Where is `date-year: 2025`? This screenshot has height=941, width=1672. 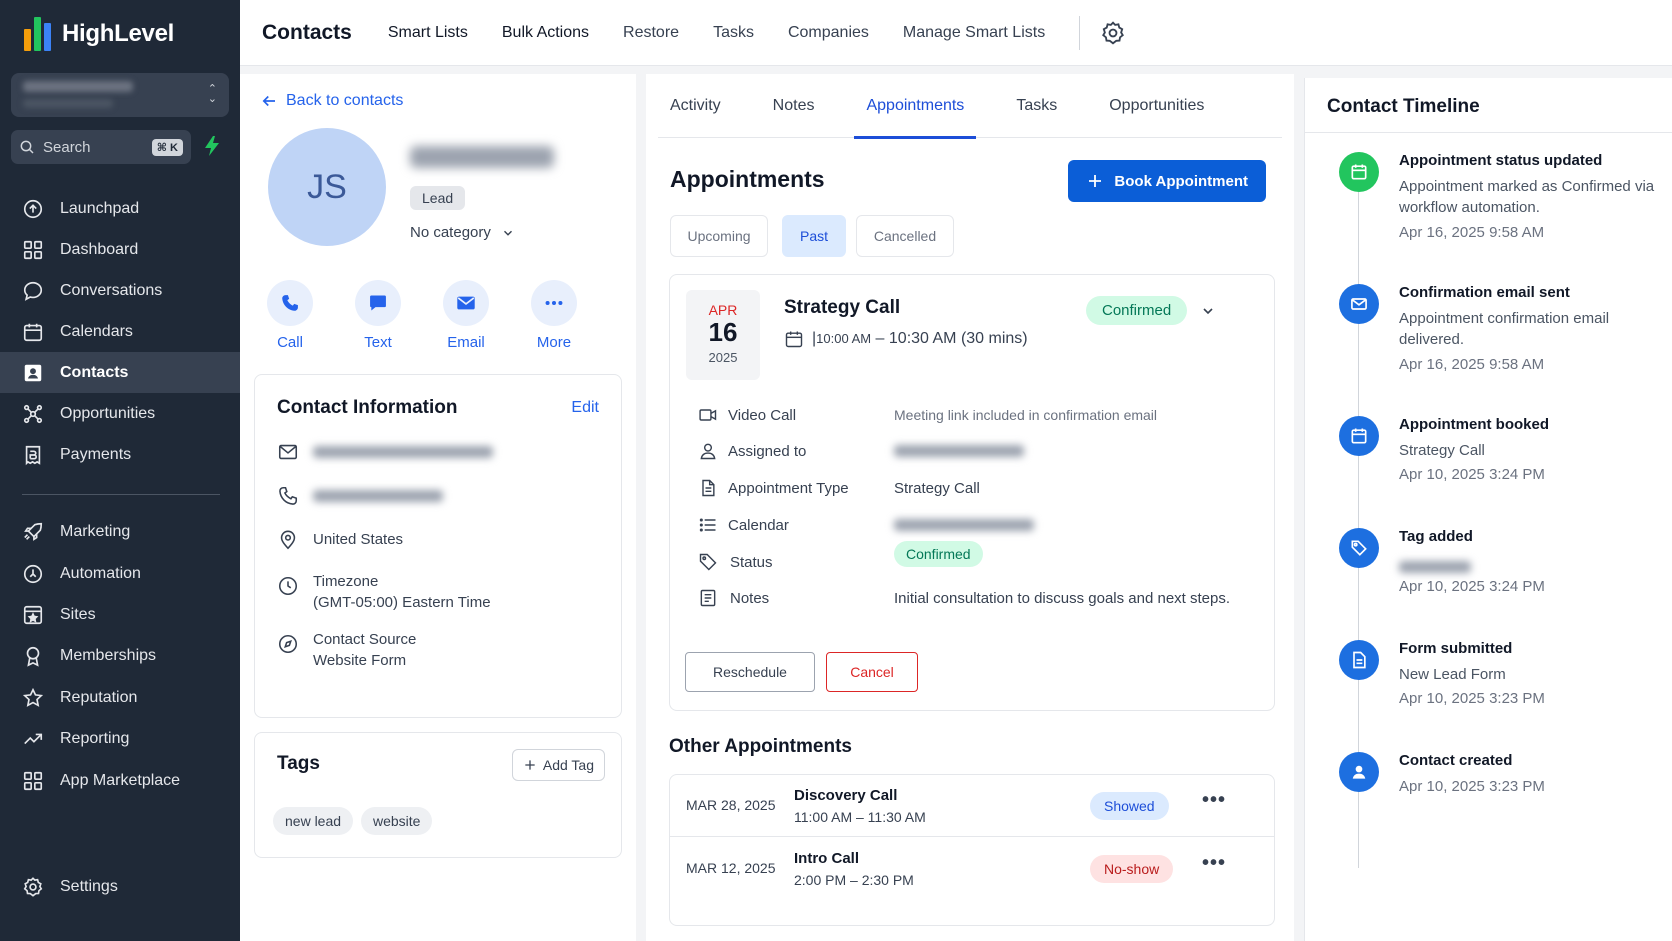
date-year: 2025 is located at coordinates (723, 357).